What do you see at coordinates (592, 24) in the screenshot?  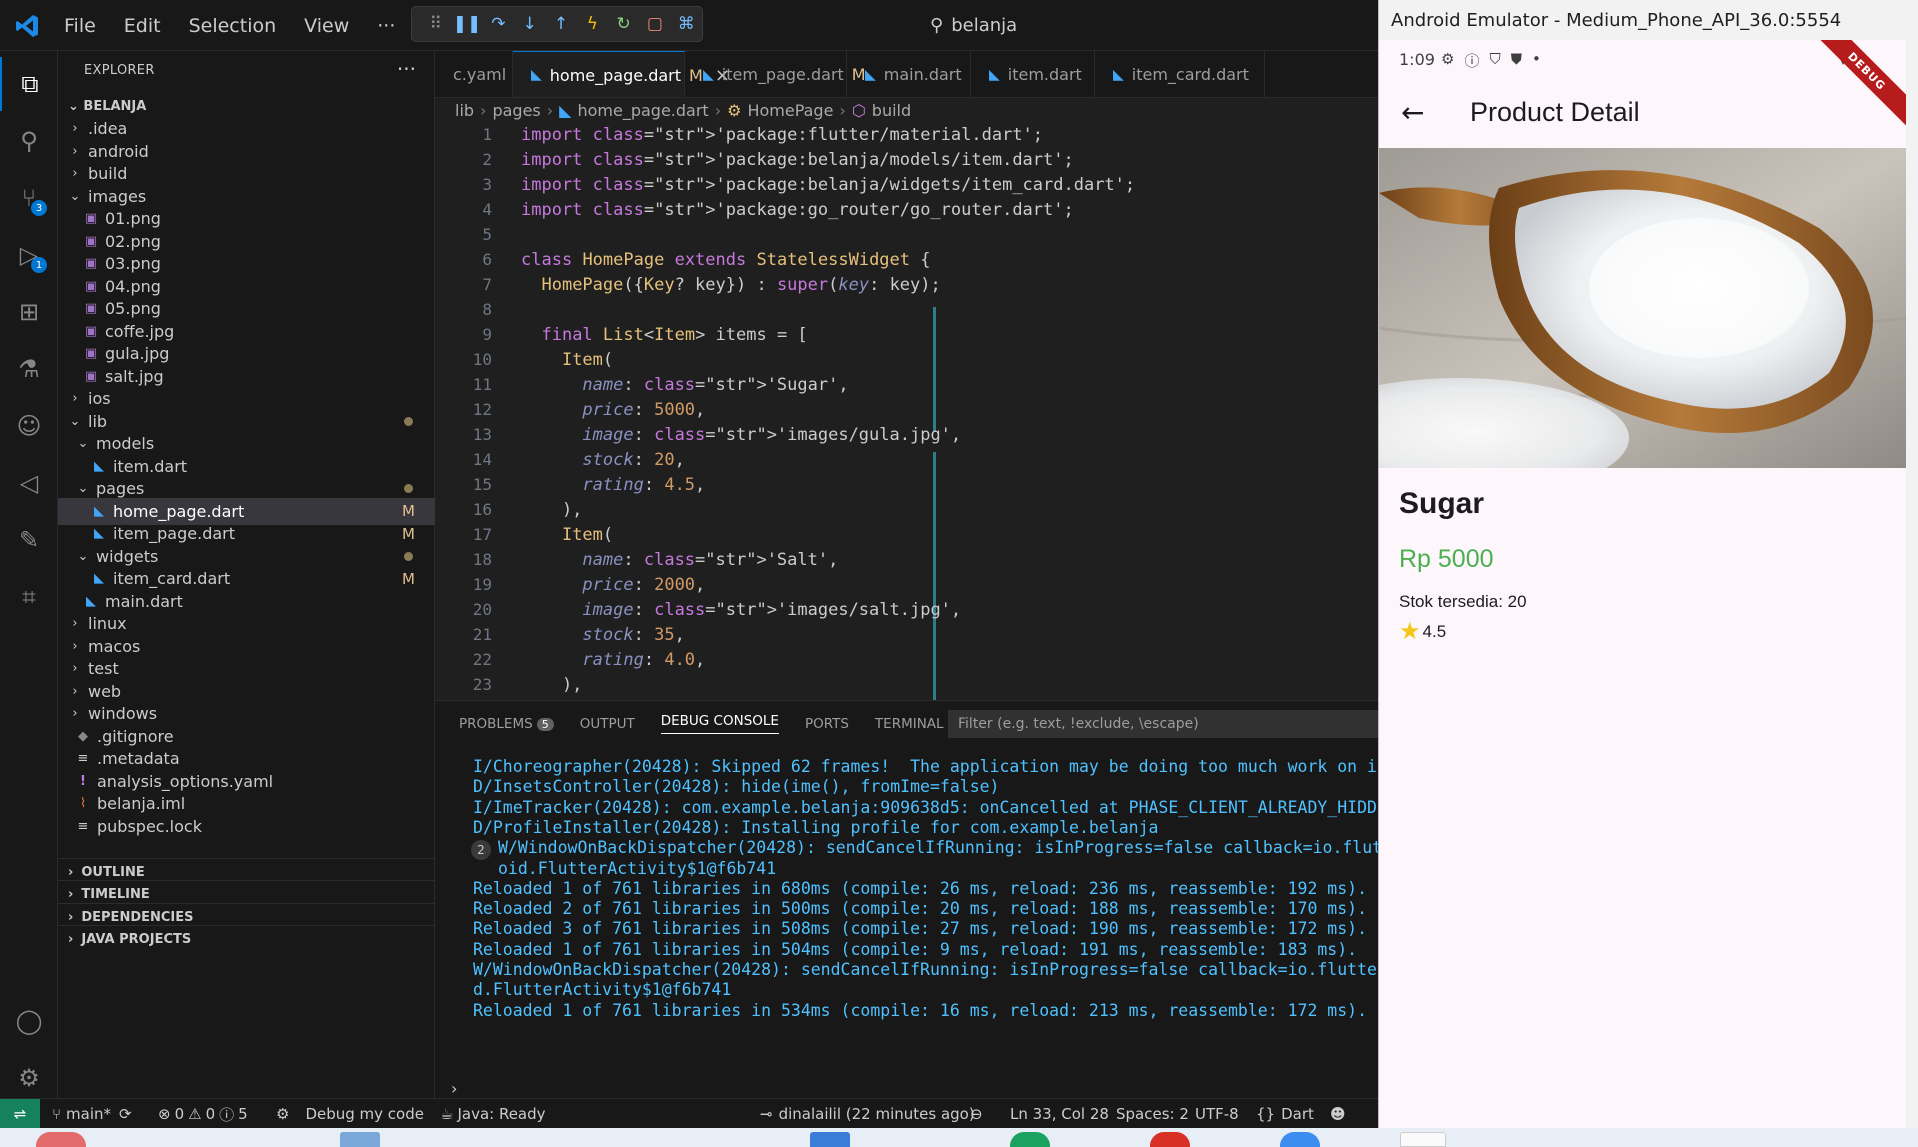 I see `hot-reload-icon: ϟ` at bounding box center [592, 24].